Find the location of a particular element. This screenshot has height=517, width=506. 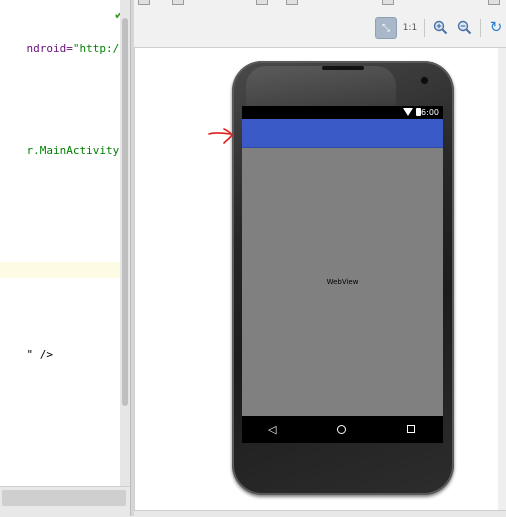

status-bar: 6:00 is located at coordinates (342, 112).